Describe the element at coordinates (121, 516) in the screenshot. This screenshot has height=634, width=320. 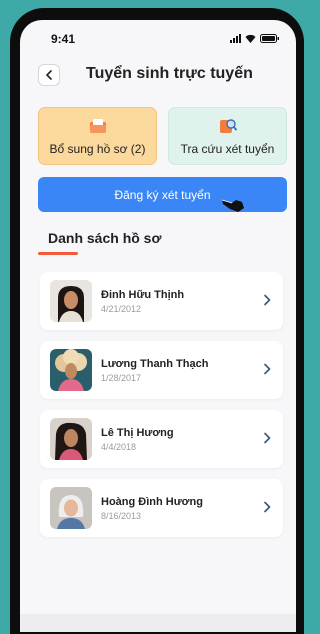
I see `record-date: 8/16/2013` at that location.